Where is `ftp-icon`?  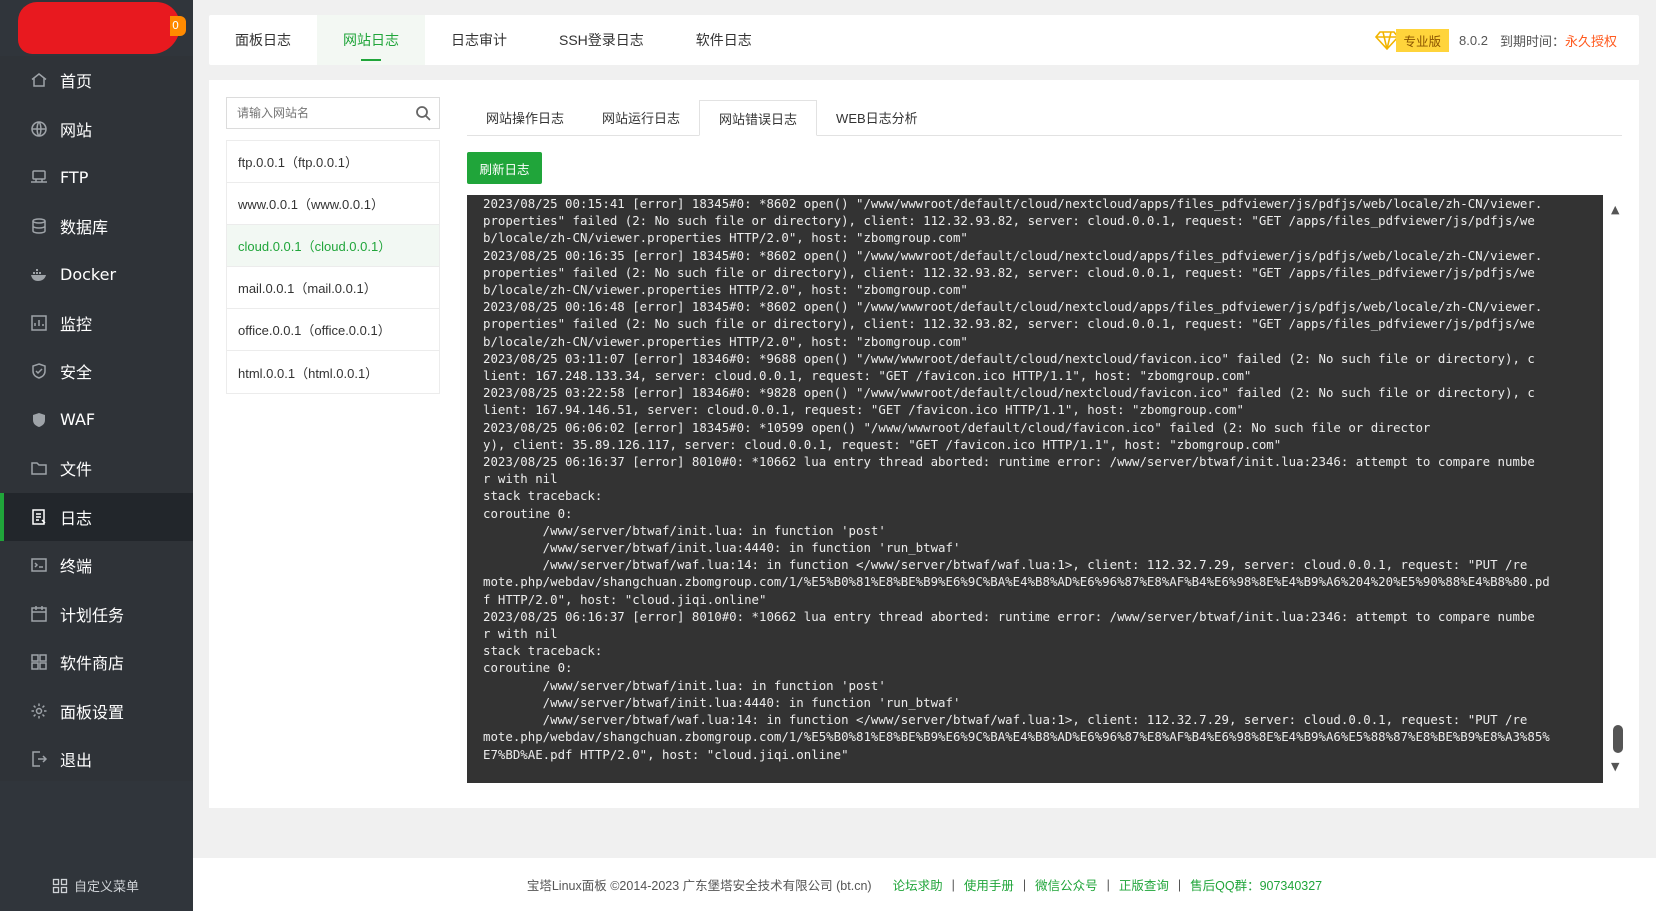 ftp-icon is located at coordinates (39, 177).